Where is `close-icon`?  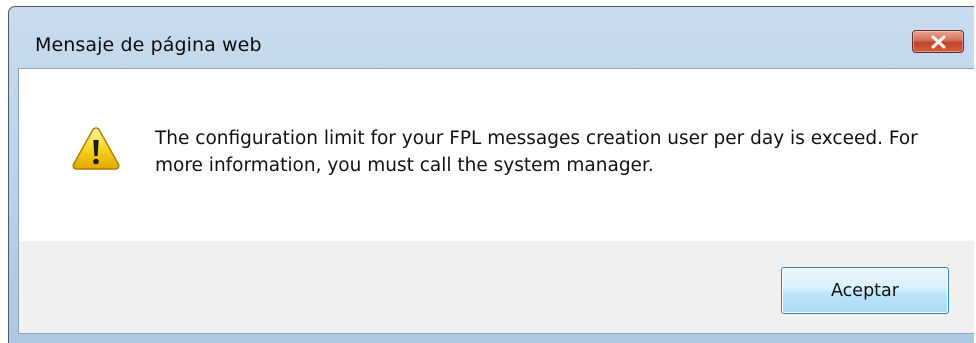
close-icon is located at coordinates (938, 42).